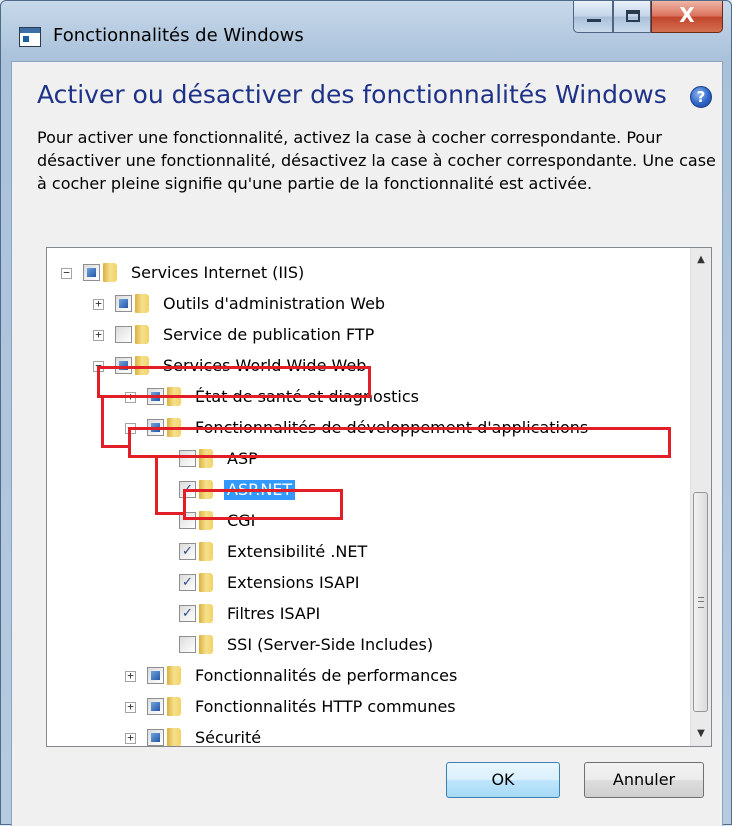 The width and height of the screenshot is (732, 826). I want to click on tree-item: ✓ Extensibilité .NET, so click(367, 554).